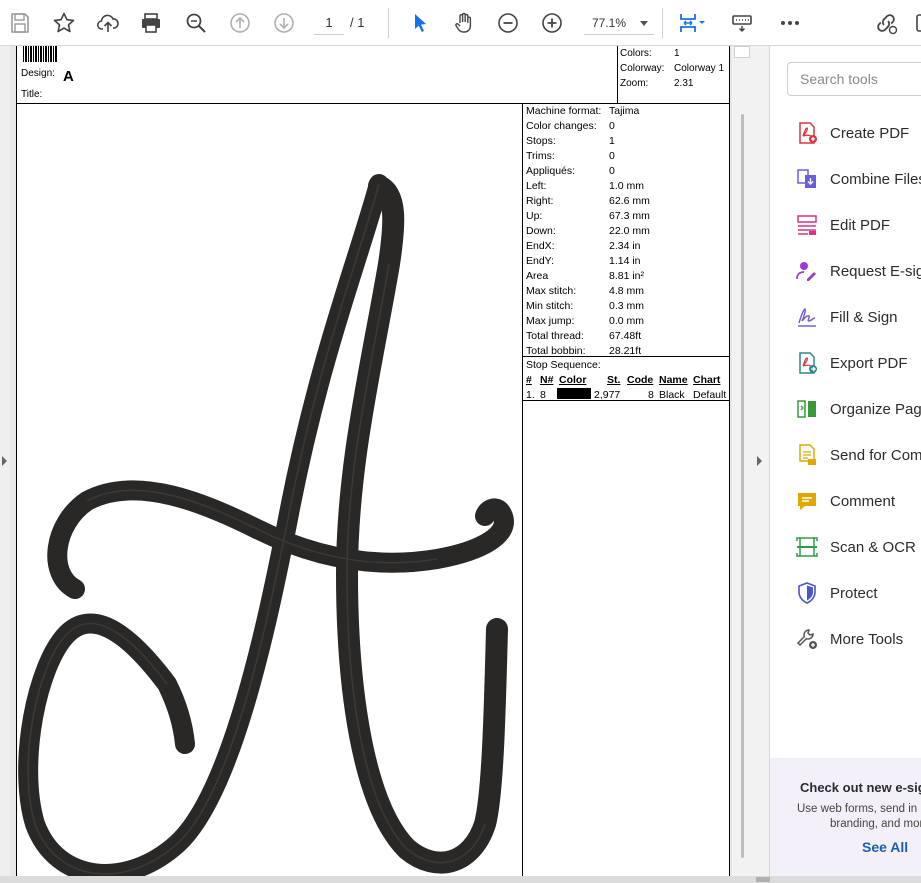 Image resolution: width=921 pixels, height=883 pixels. Describe the element at coordinates (915, 23) in the screenshot. I see `panel-toggle-icon` at that location.